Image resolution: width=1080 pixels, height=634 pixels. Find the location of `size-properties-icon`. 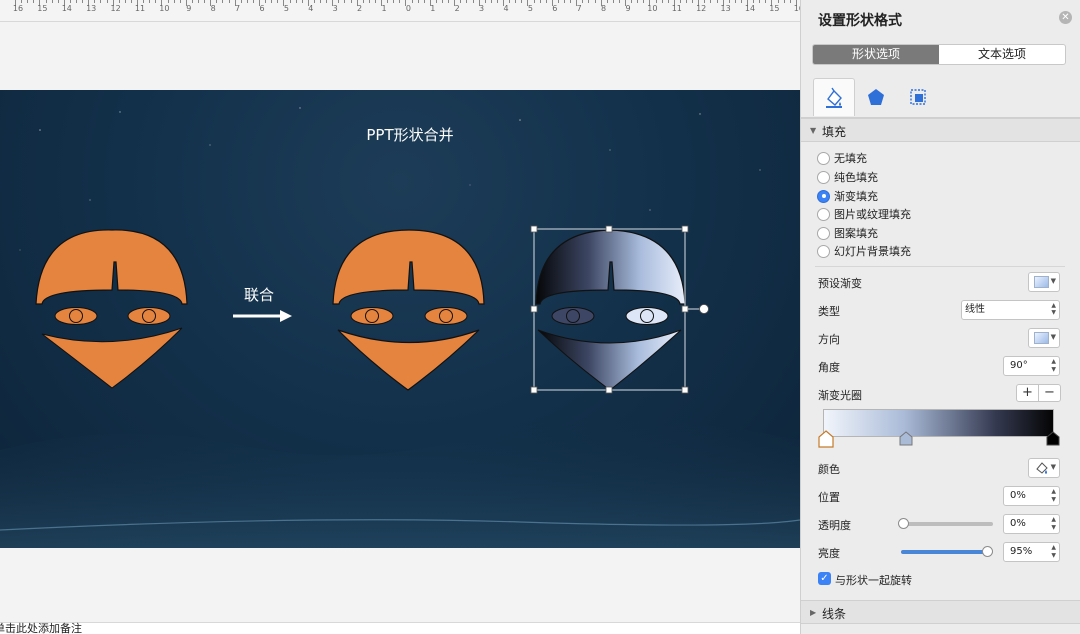

size-properties-icon is located at coordinates (918, 97).